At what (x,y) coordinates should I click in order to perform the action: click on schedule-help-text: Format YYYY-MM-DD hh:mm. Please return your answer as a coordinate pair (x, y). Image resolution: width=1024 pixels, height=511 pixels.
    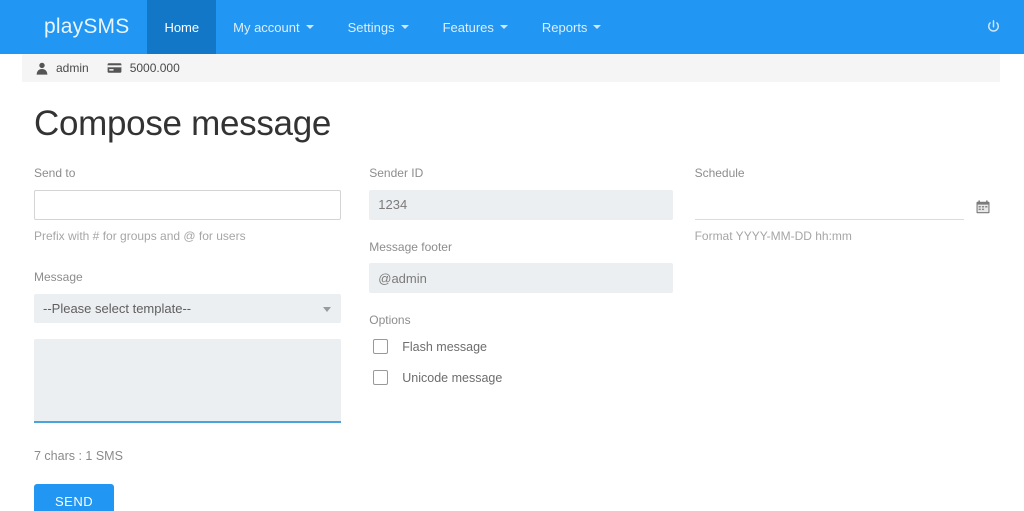
    Looking at the image, I should click on (773, 235).